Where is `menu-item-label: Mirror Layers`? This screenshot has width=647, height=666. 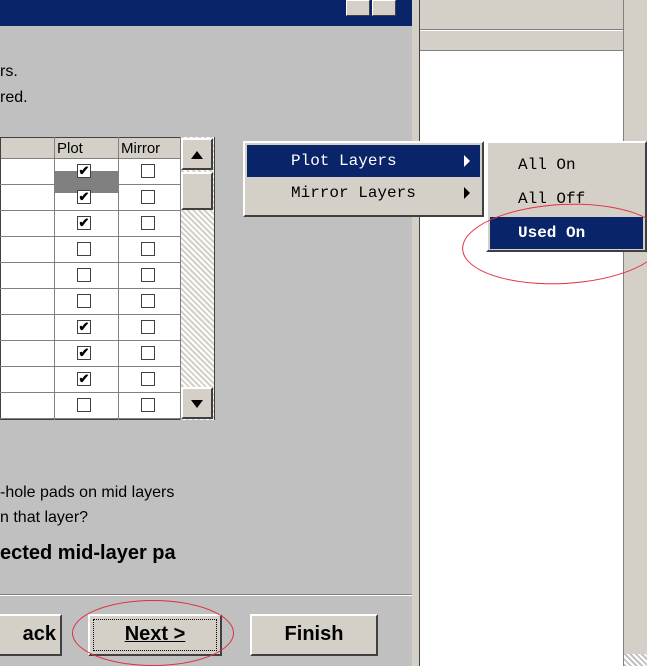
menu-item-label: Mirror Layers is located at coordinates (353, 193).